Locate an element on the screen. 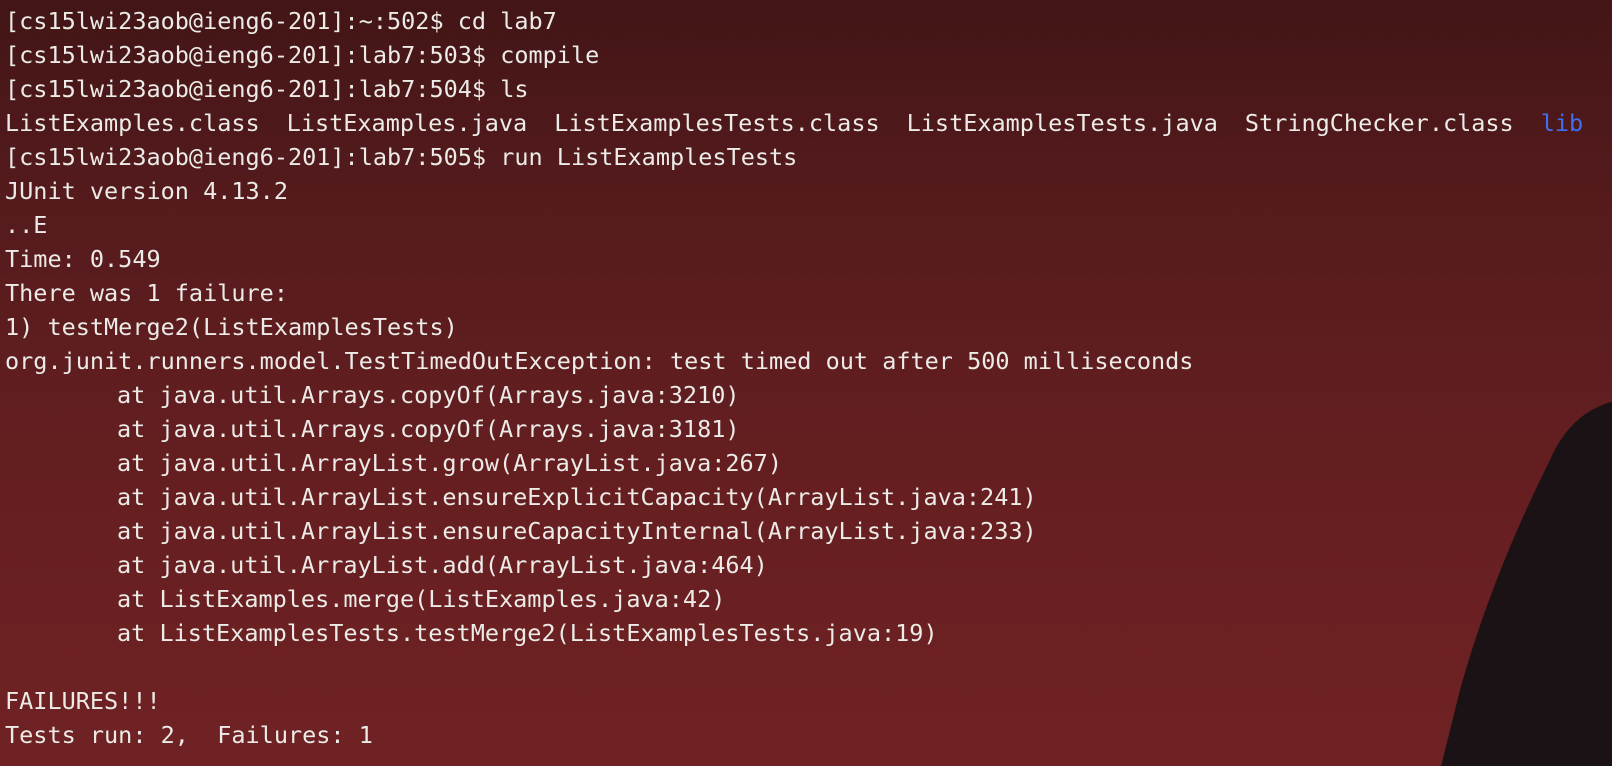 This screenshot has height=766, width=1612. shell-prompt: [cs15lwi23aob@ieng6-201]:lab7:505$ is located at coordinates (246, 157).